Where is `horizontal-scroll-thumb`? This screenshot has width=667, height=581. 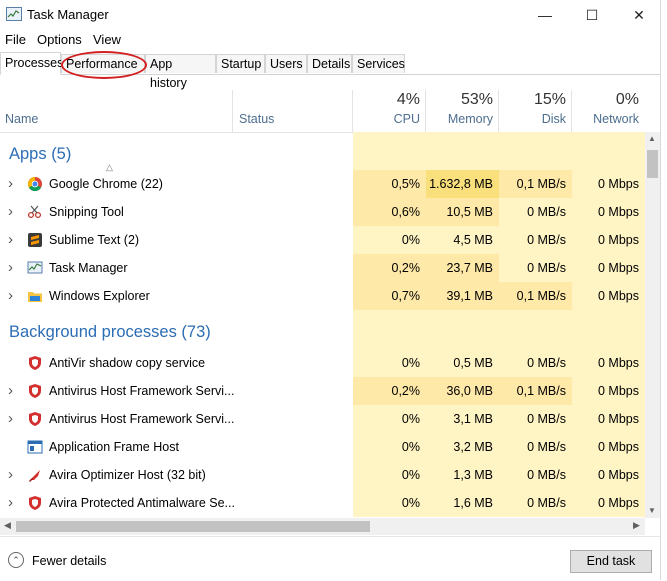
horizontal-scroll-thumb is located at coordinates (193, 526).